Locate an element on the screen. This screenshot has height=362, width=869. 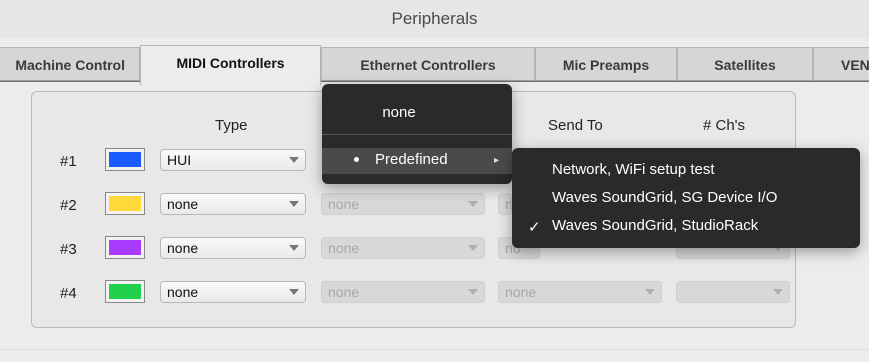
channels-select is located at coordinates (733, 292).